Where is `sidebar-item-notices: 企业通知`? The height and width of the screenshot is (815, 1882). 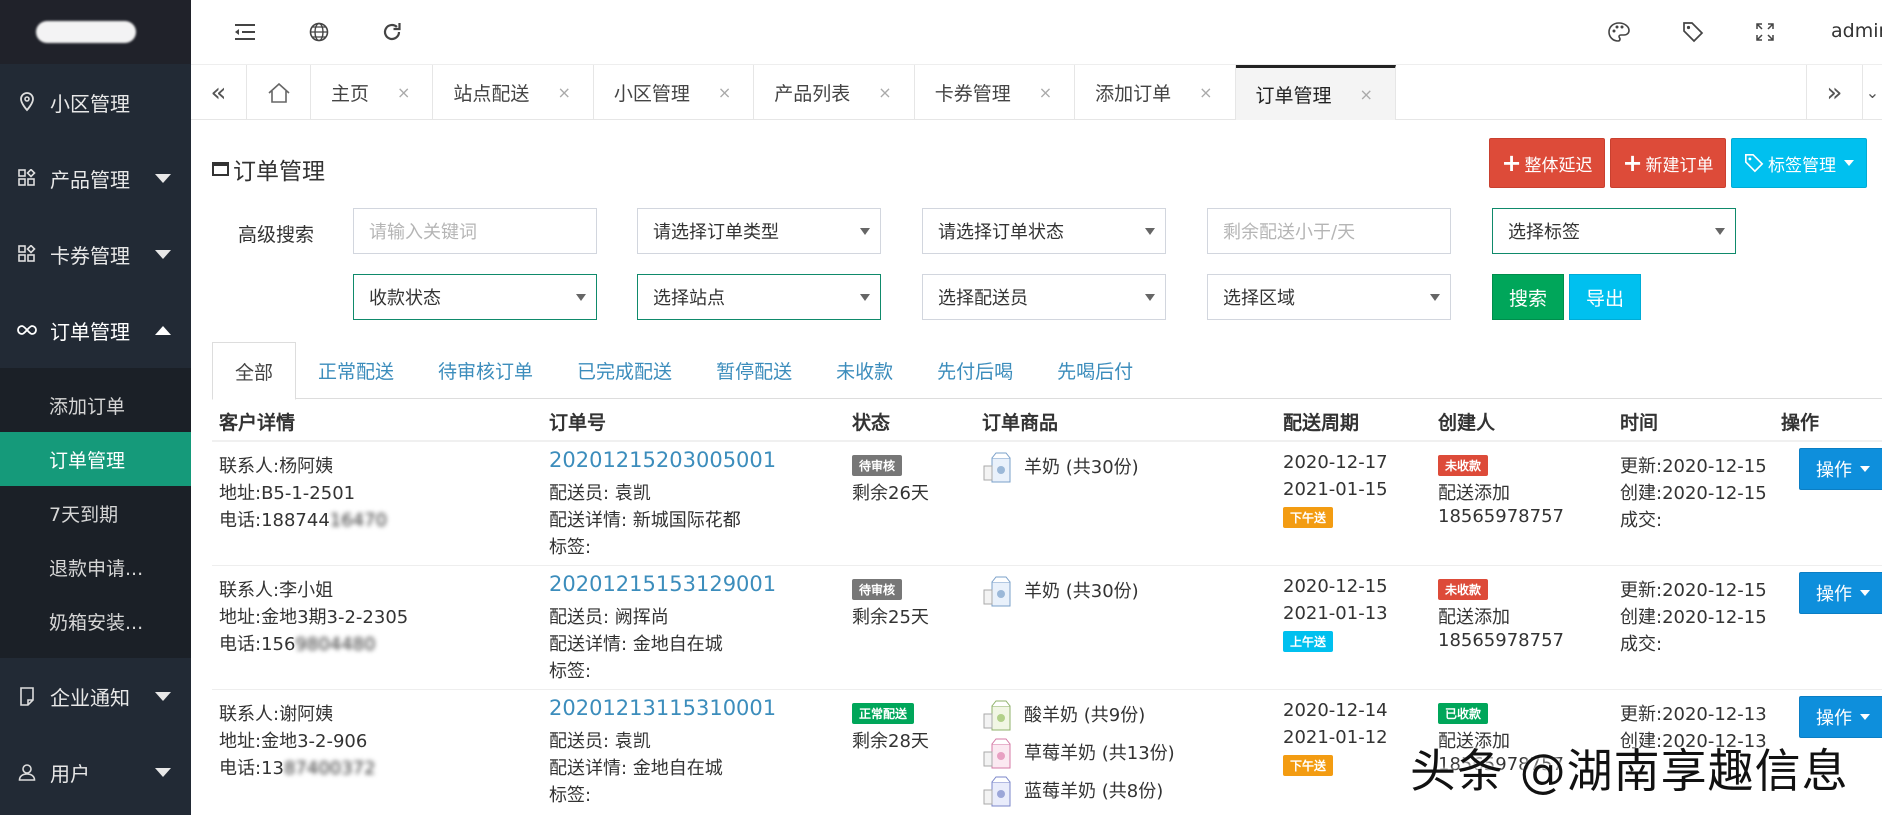
sidebar-item-notices: 企业通知 is located at coordinates (95, 696).